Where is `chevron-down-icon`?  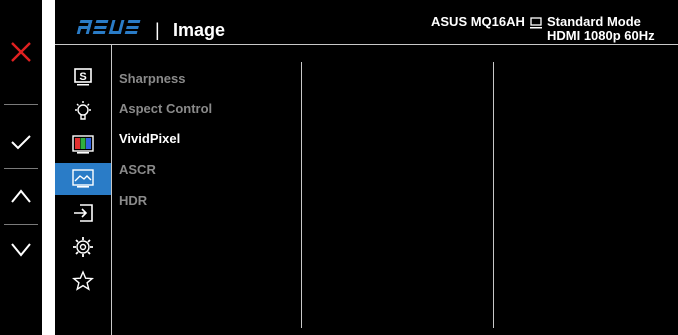
chevron-down-icon is located at coordinates (21, 250).